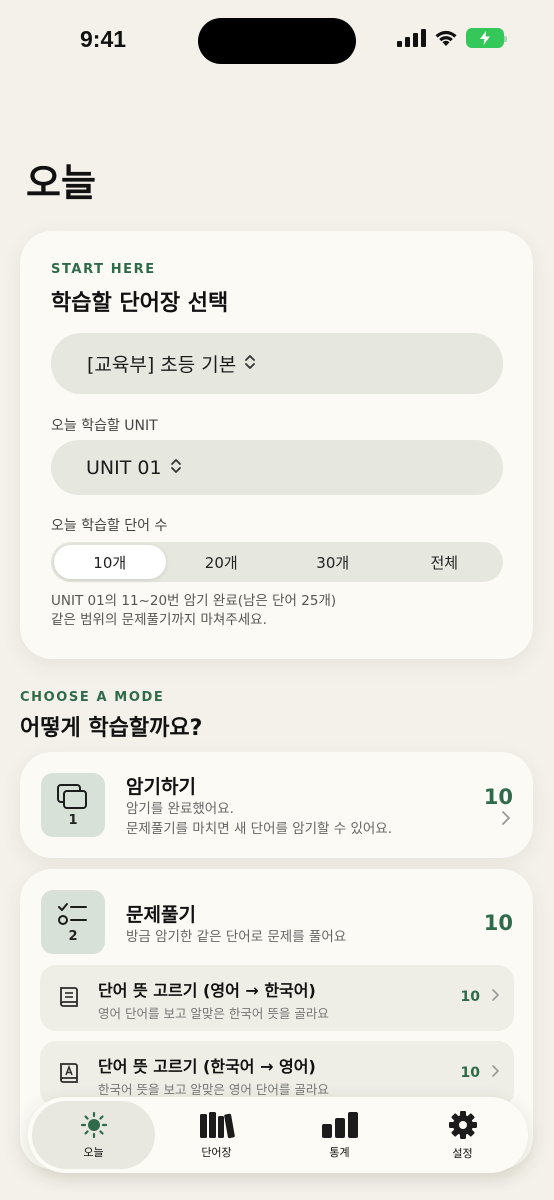 This screenshot has width=554, height=1200. I want to click on quiz-mode-title: 문제풀기, so click(161, 915).